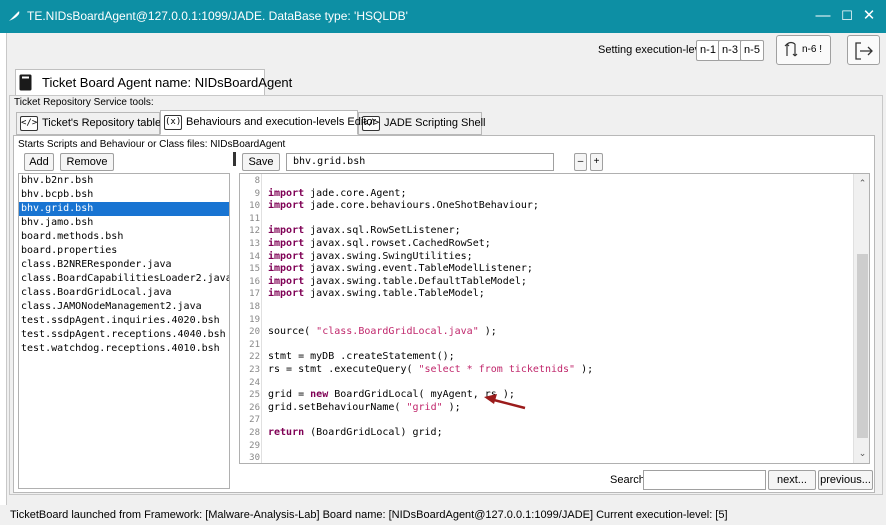  I want to click on execution-level-label: Setting execution-level:, so click(655, 50).